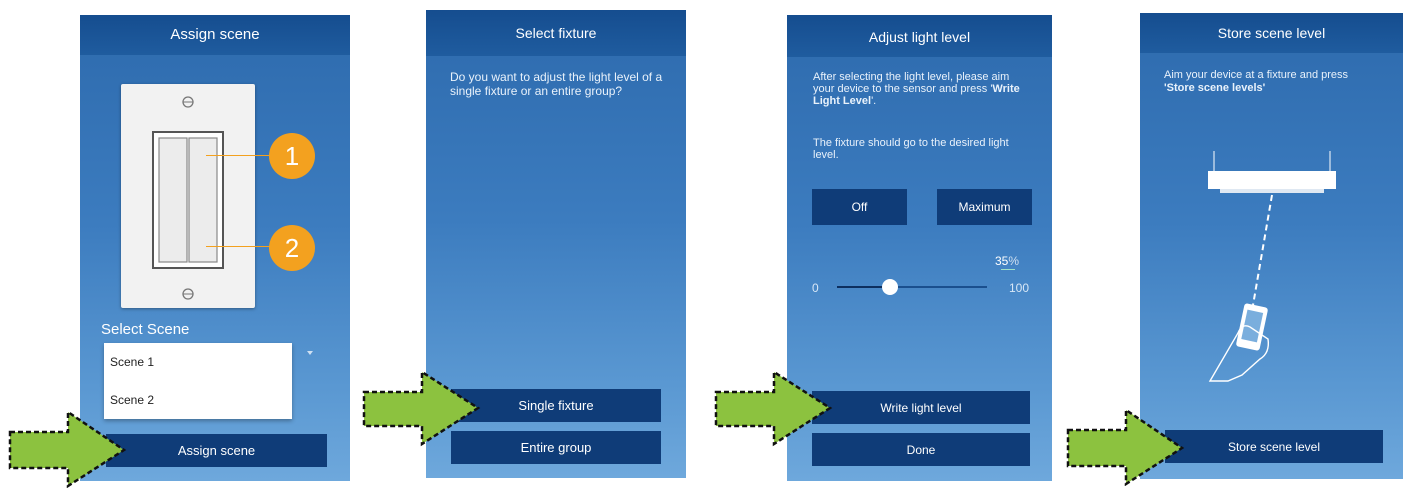  I want to click on prompt-bold-text: 'Store scene levels', so click(1215, 88).